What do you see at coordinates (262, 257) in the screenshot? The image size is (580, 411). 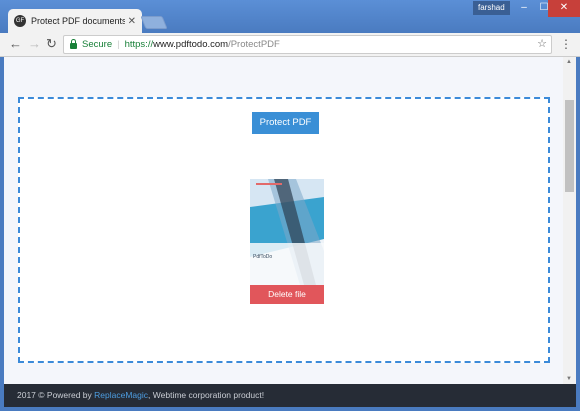 I see `thumbnail-caption: PdfToDo` at bounding box center [262, 257].